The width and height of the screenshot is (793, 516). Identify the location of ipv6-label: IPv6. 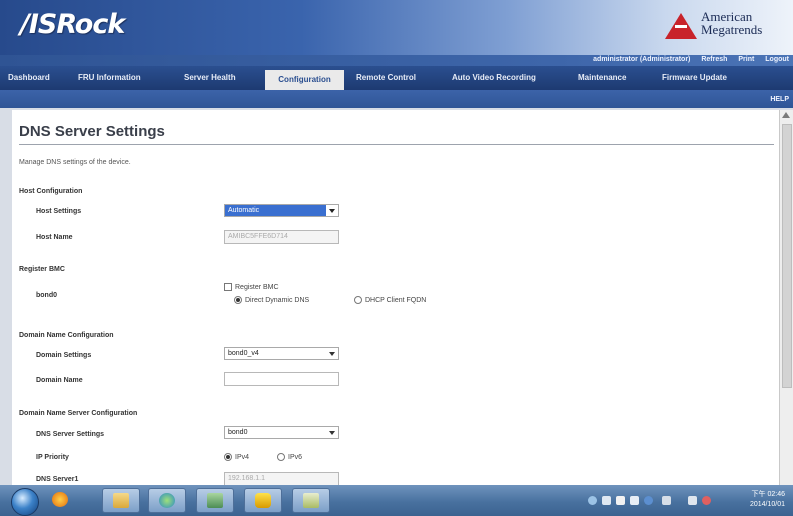
(295, 457).